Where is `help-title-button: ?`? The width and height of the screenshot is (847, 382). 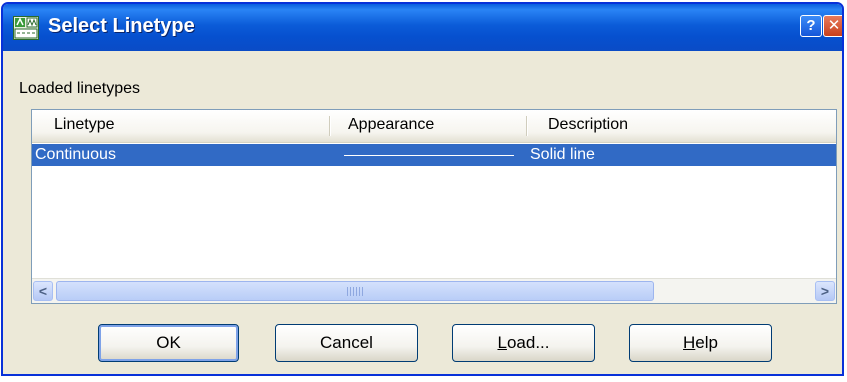 help-title-button: ? is located at coordinates (811, 26).